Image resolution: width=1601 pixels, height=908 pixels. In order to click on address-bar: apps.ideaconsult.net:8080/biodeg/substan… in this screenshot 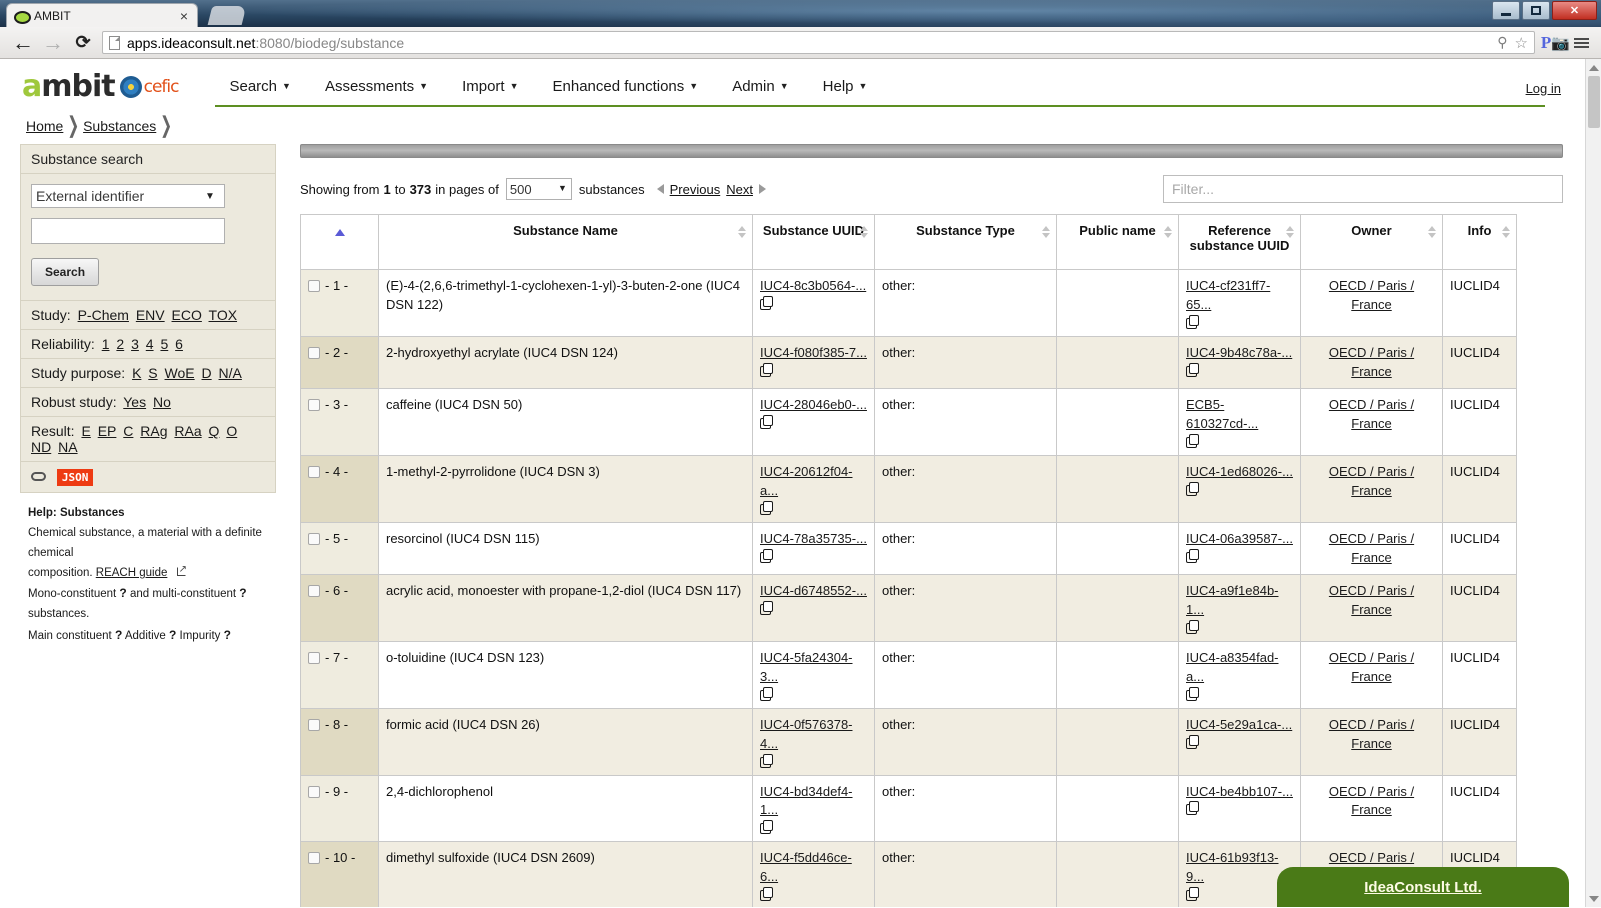, I will do `click(818, 42)`.